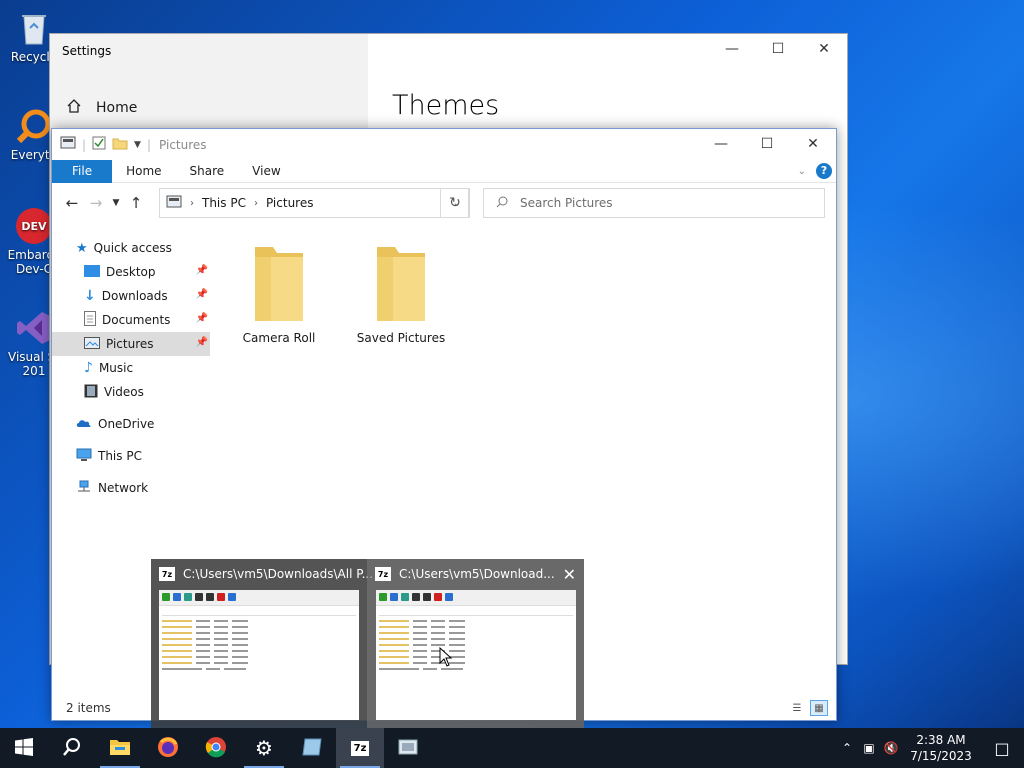 Image resolution: width=1024 pixels, height=768 pixels. I want to click on nav-documents: Documents 📌, so click(131, 320).